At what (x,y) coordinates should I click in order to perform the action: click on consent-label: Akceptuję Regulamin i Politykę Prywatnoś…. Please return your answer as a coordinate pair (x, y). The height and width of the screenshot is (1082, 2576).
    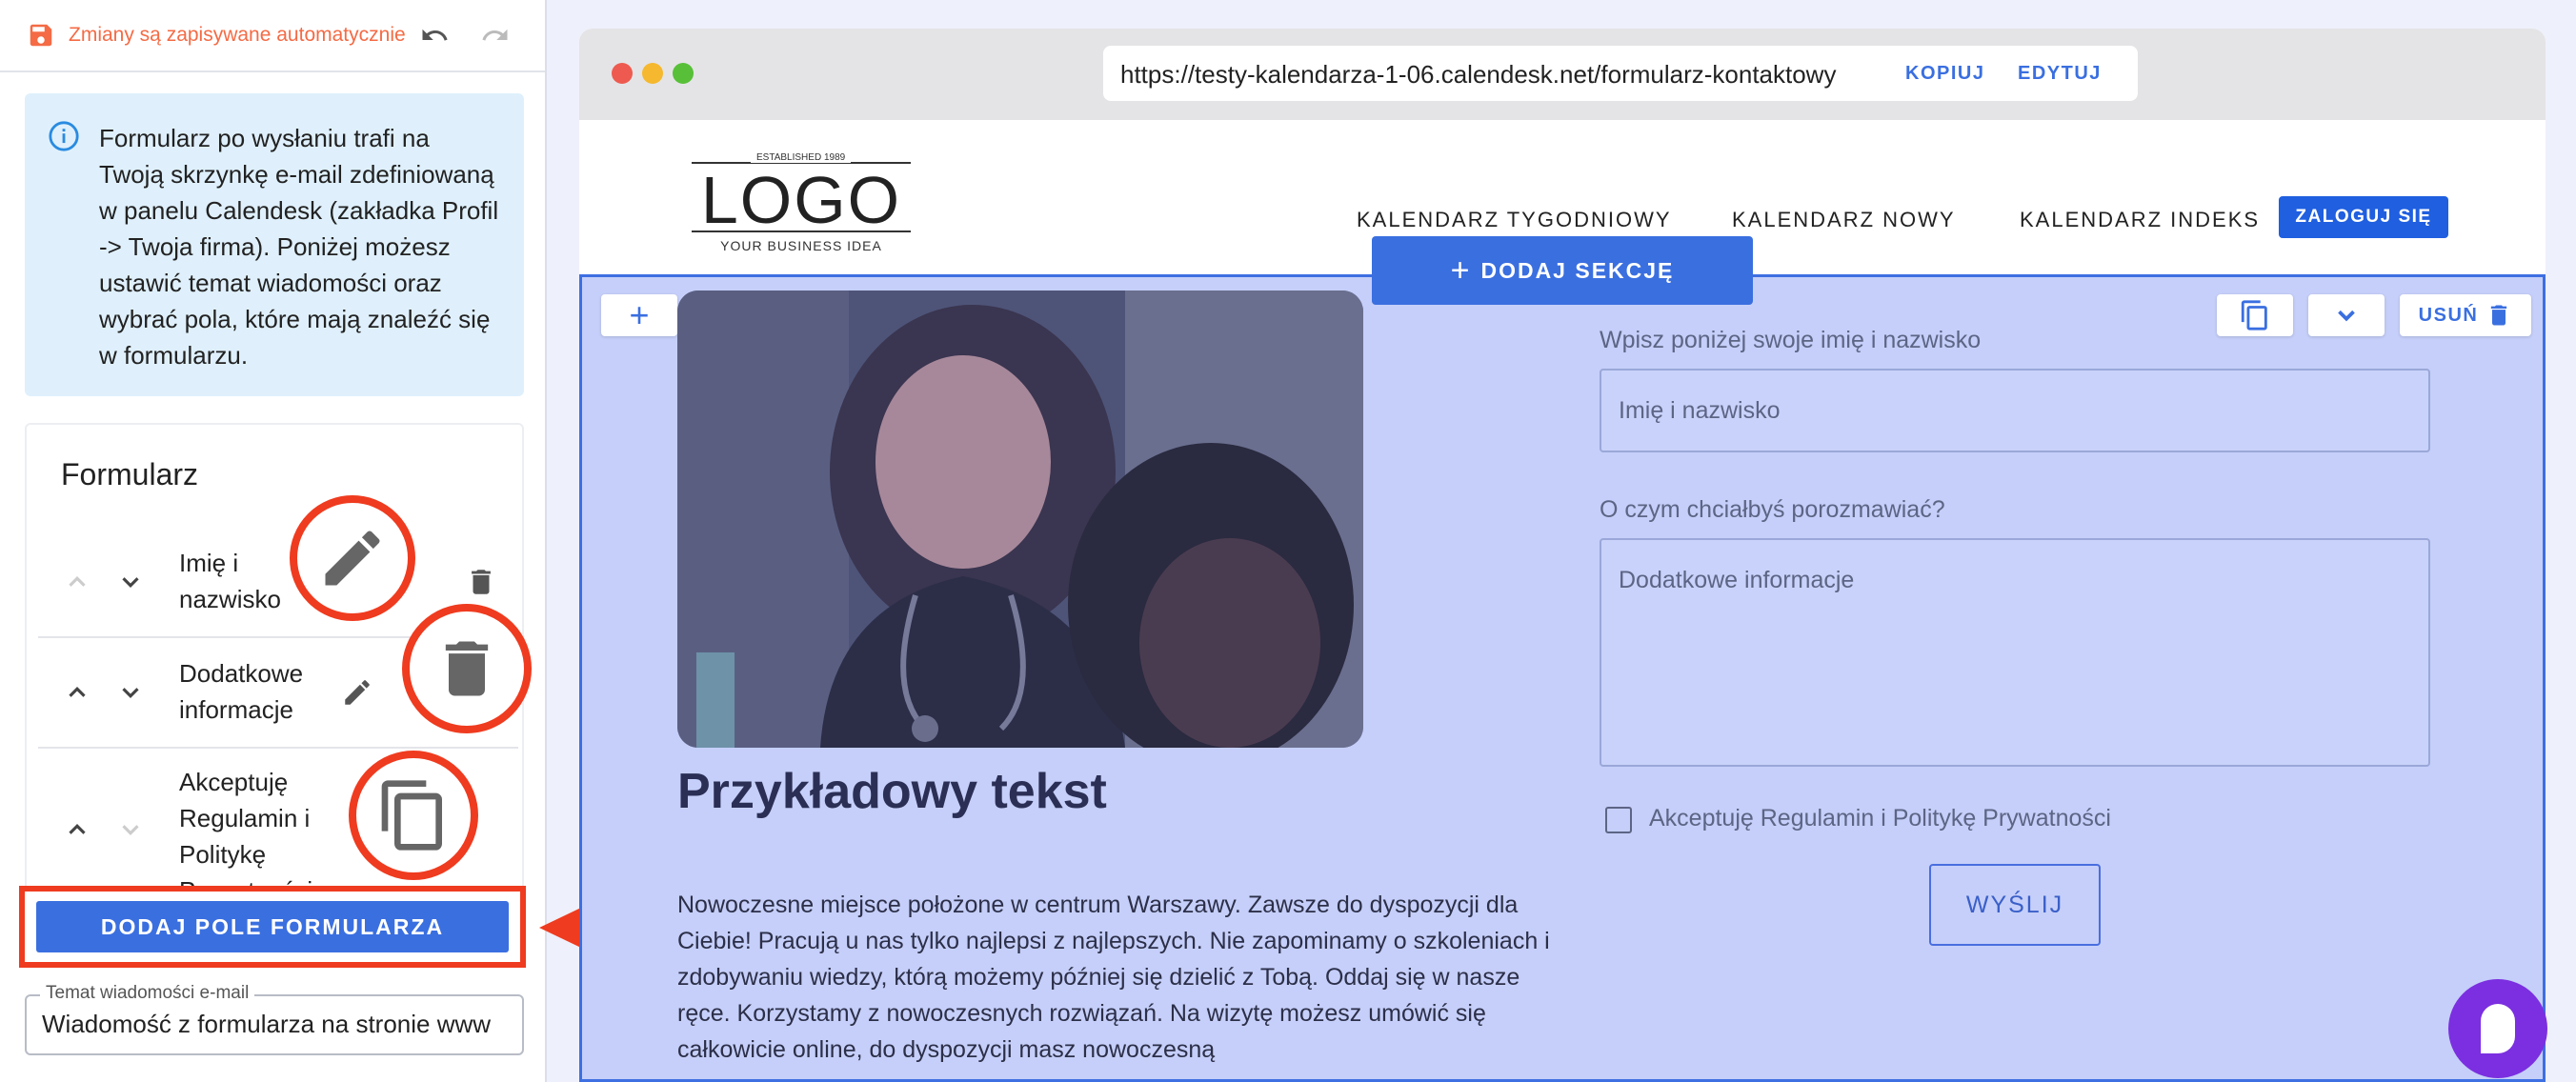
    Looking at the image, I should click on (1880, 818).